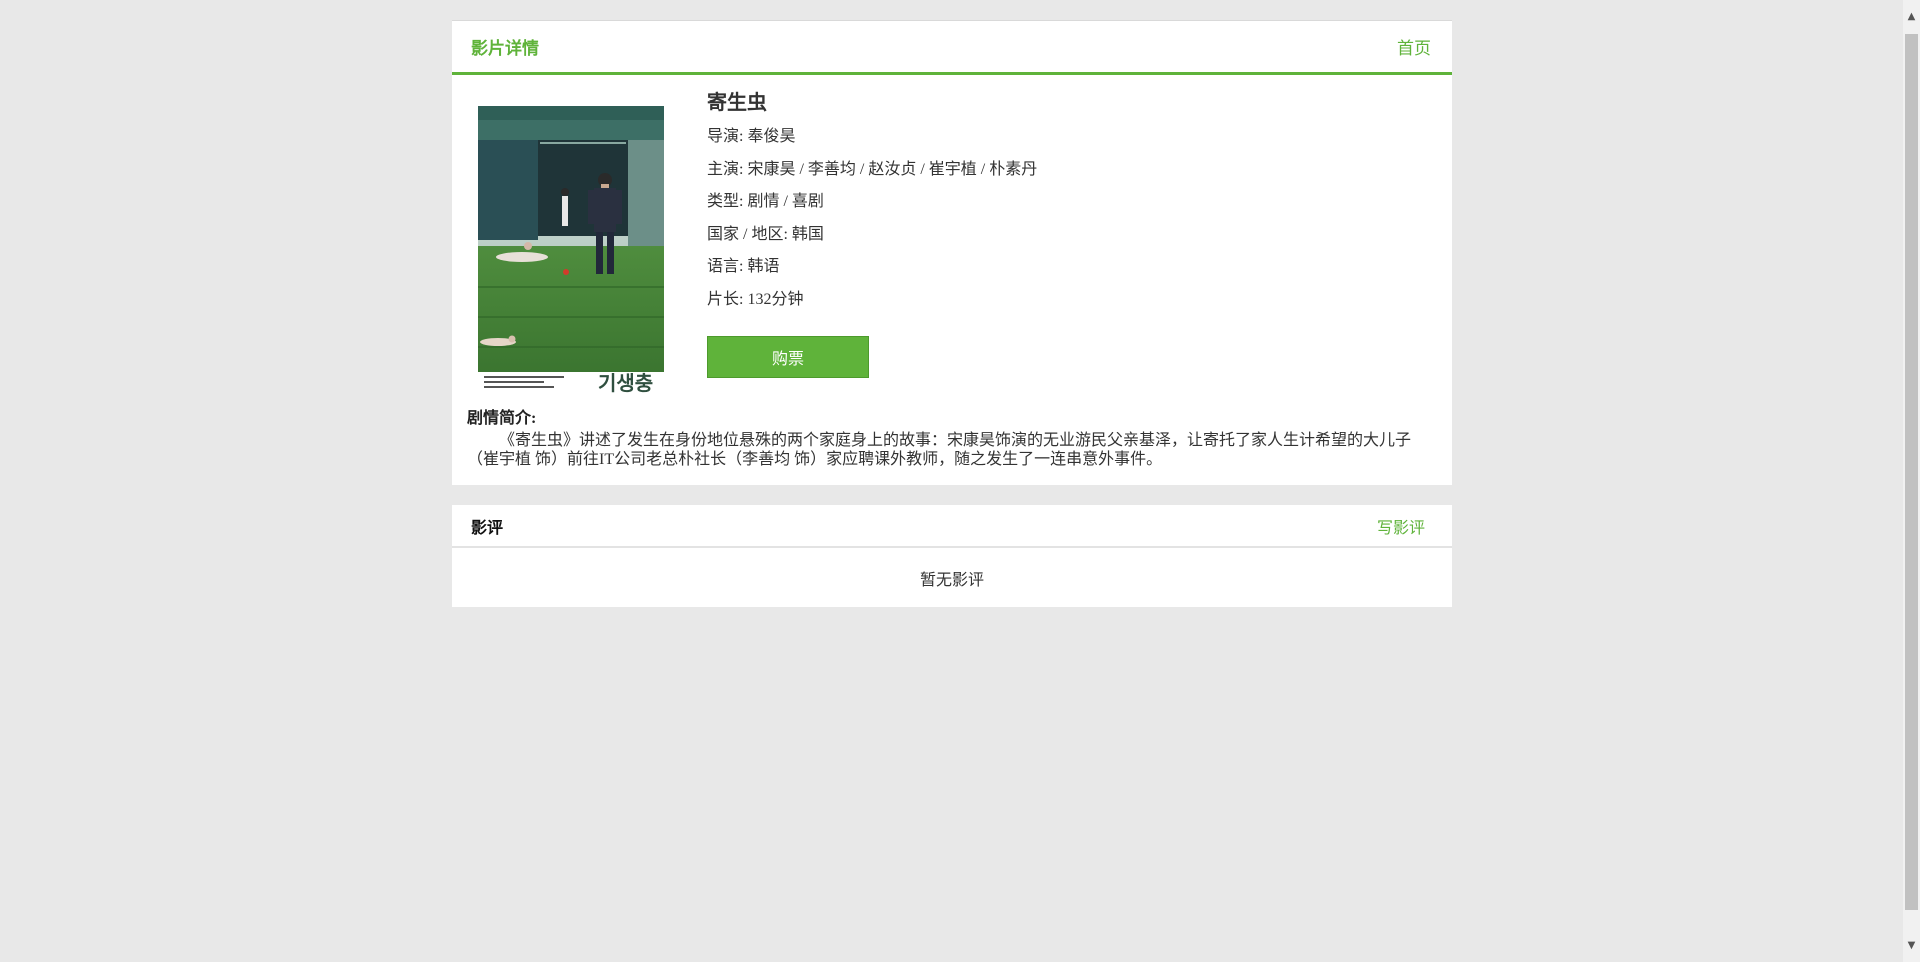 The height and width of the screenshot is (962, 1920). What do you see at coordinates (765, 201) in the screenshot?
I see `movie-genre: 类型: 剧情 / 喜剧` at bounding box center [765, 201].